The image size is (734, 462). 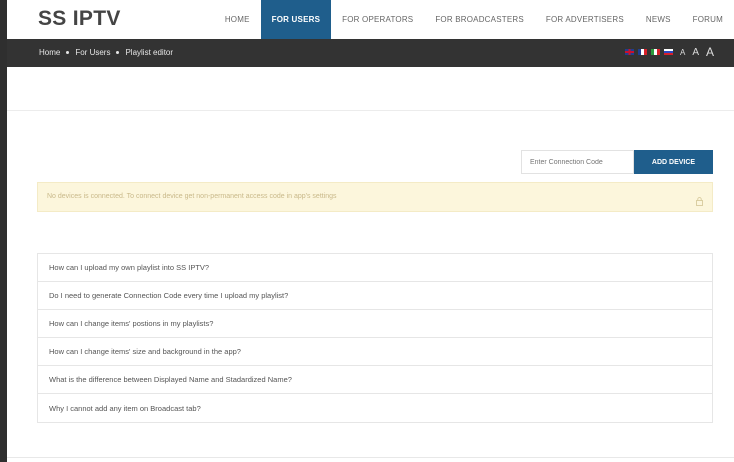 I want to click on font-size-small: A, so click(x=682, y=52).